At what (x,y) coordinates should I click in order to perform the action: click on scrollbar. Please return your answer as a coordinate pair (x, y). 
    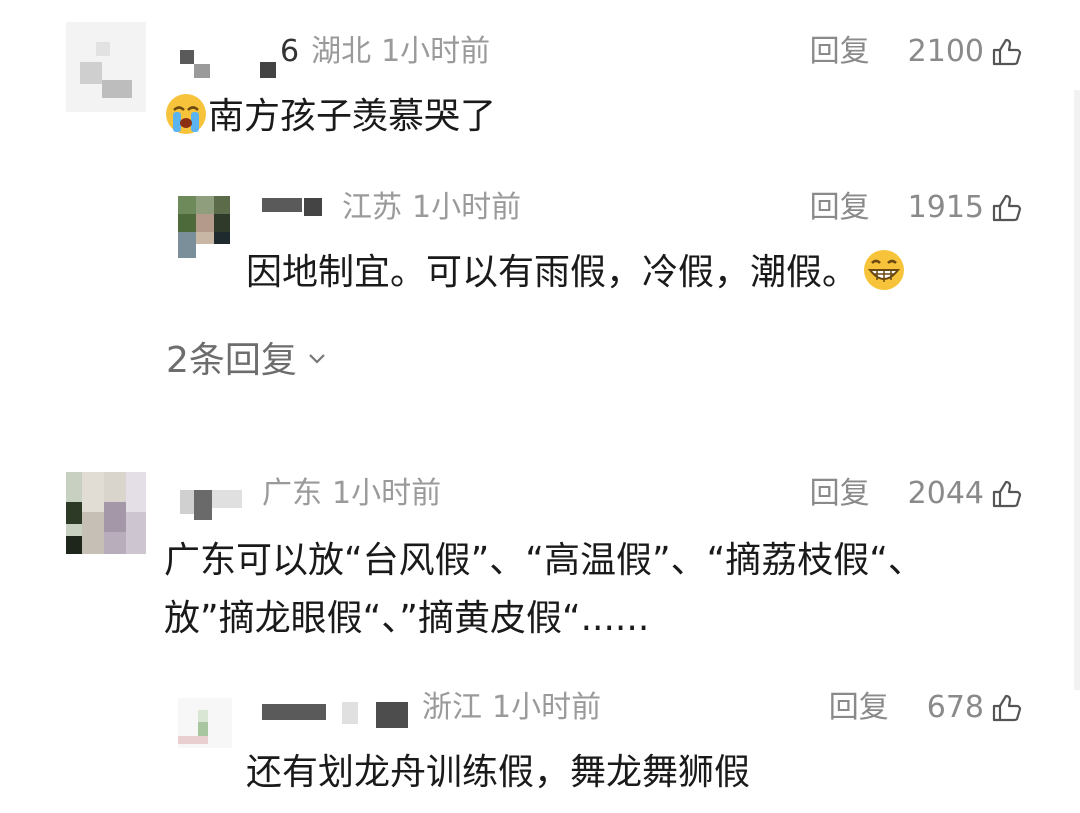
    Looking at the image, I should click on (1077, 390).